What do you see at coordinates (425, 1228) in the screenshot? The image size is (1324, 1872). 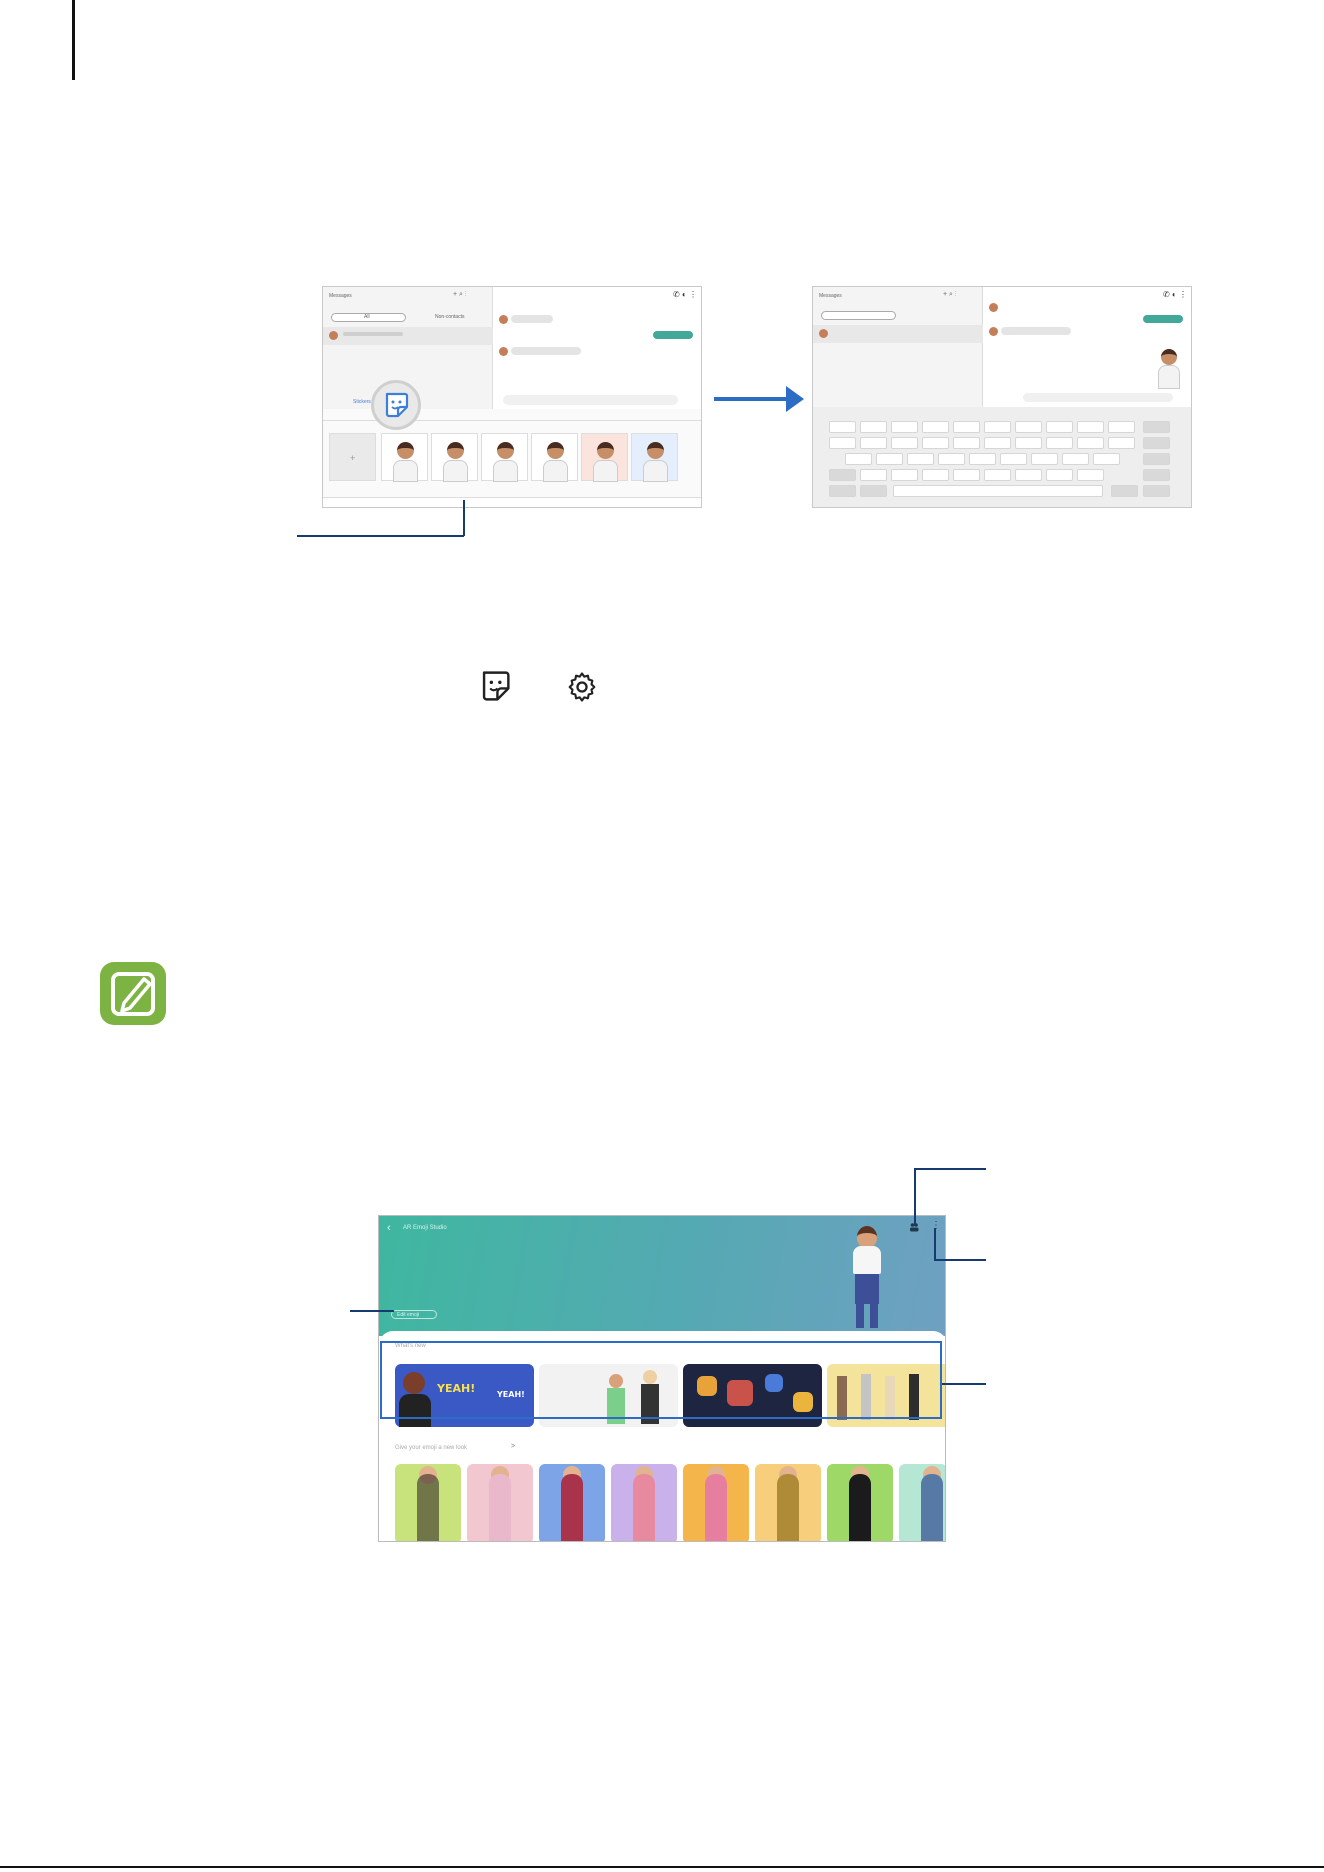 I see `screen-title: AR Emoji Studio` at bounding box center [425, 1228].